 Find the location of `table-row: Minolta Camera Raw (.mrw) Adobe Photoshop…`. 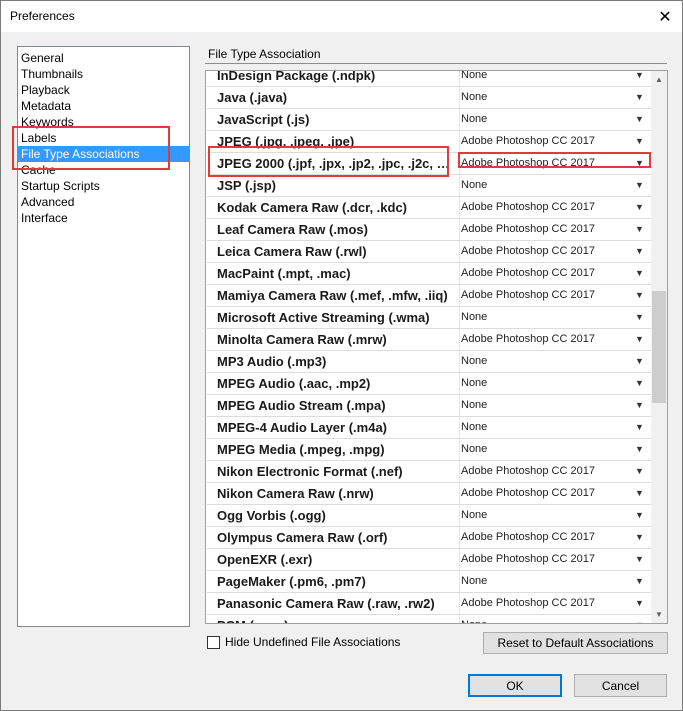

table-row: Minolta Camera Raw (.mrw) Adobe Photoshop… is located at coordinates (429, 340).